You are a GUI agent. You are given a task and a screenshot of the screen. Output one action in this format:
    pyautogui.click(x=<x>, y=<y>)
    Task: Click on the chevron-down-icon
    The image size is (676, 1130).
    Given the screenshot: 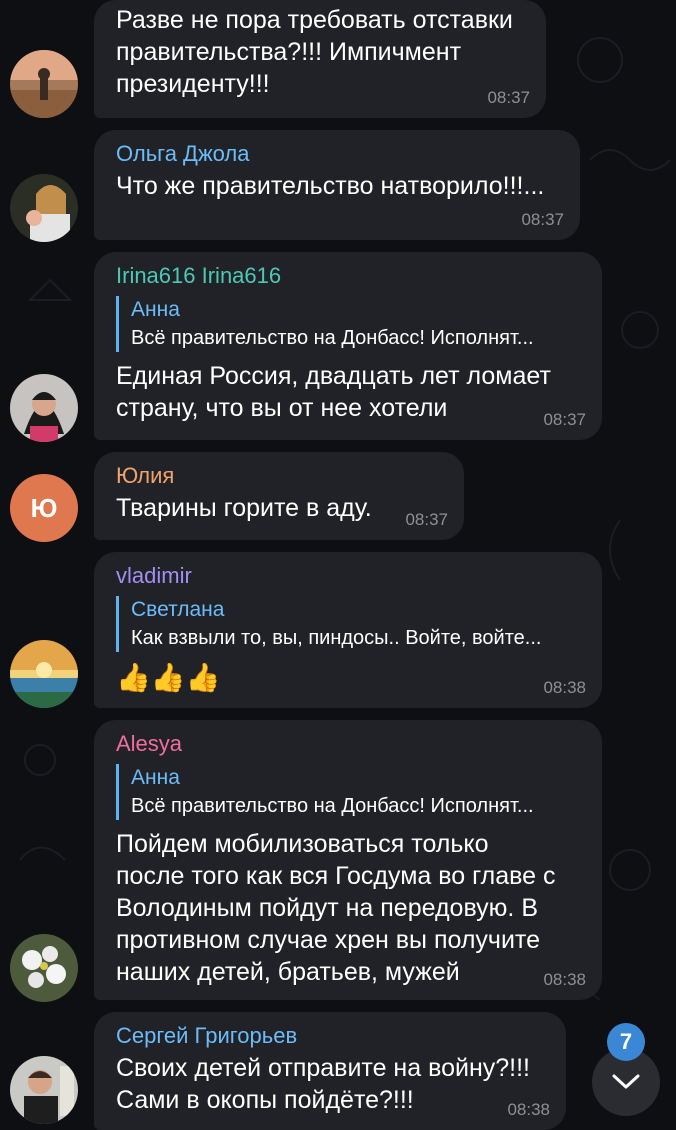 What is the action you would take?
    pyautogui.click(x=626, y=1081)
    